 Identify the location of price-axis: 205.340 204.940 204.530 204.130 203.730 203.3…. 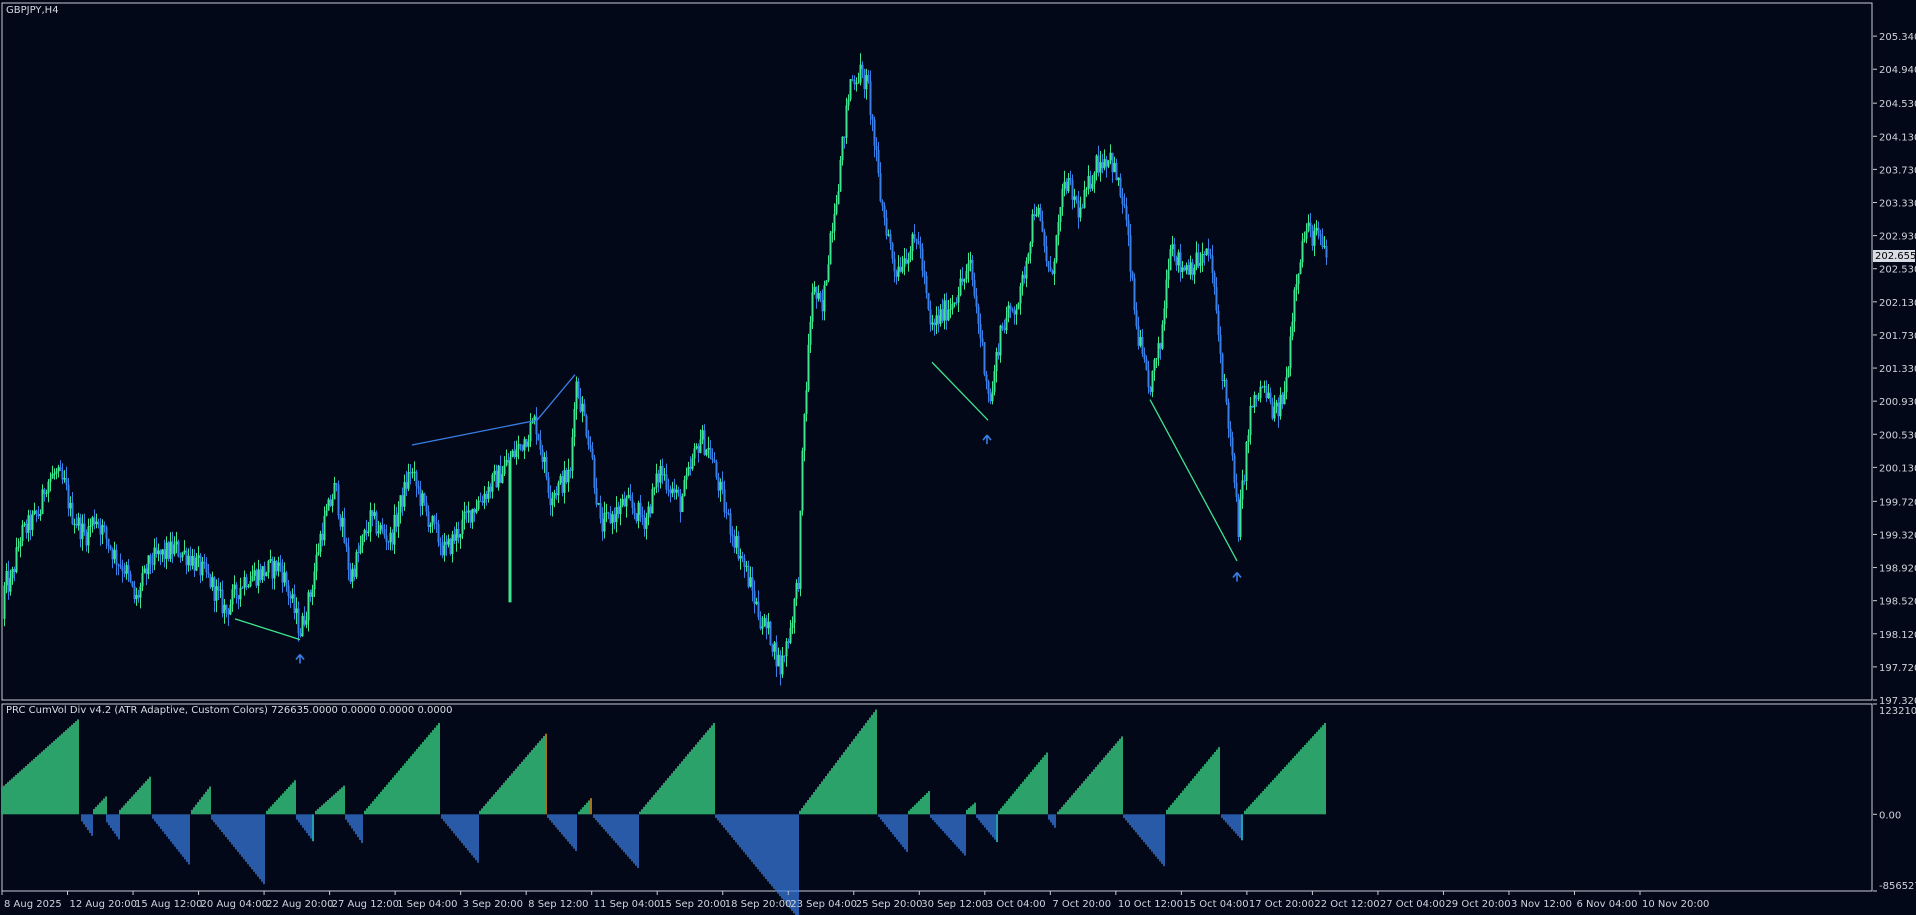
(1894, 369).